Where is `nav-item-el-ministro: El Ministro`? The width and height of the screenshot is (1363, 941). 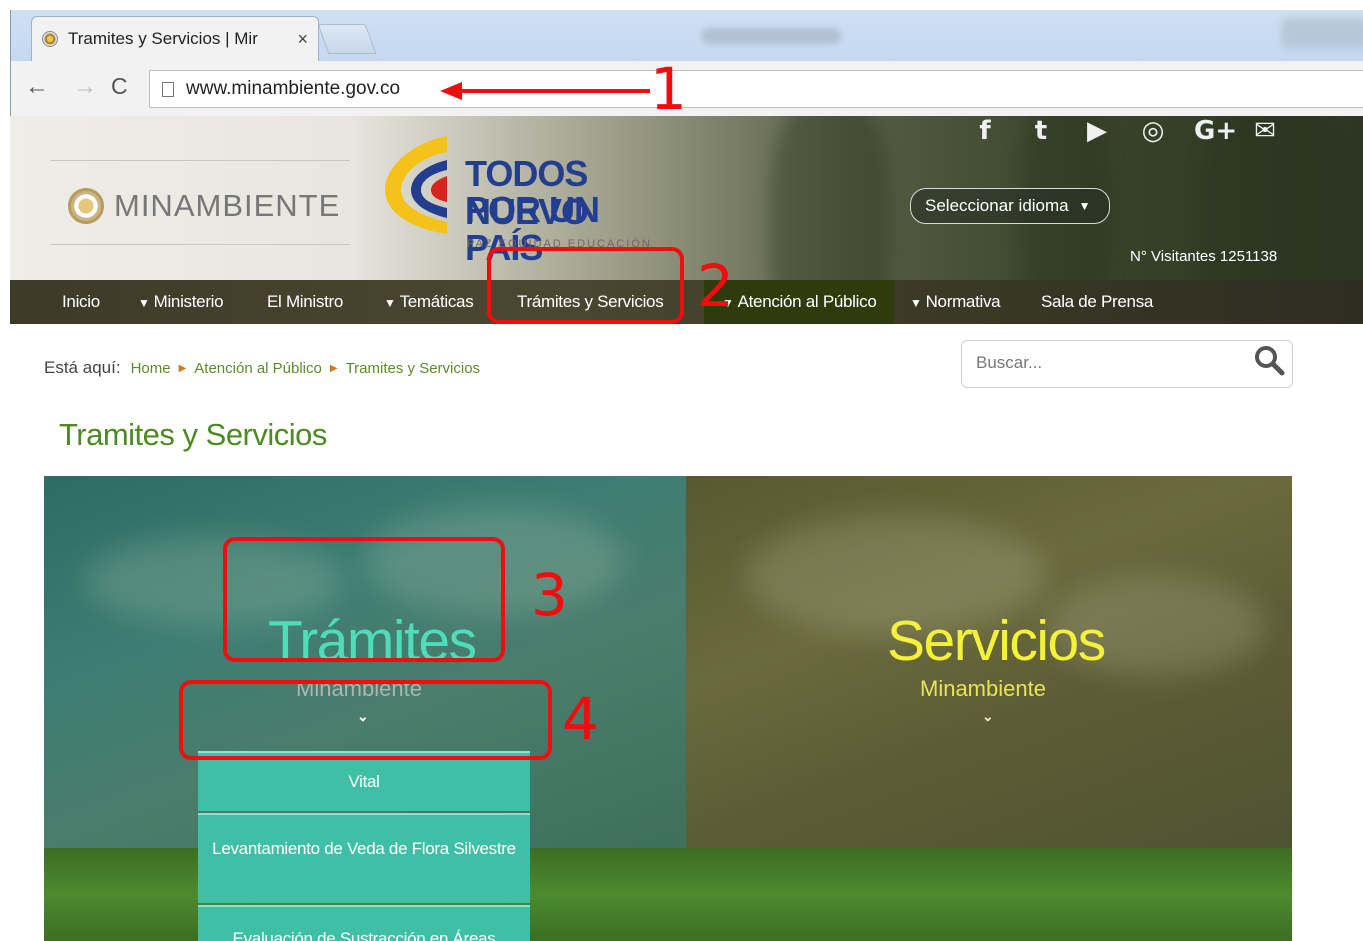
nav-item-el-ministro: El Ministro is located at coordinates (305, 302).